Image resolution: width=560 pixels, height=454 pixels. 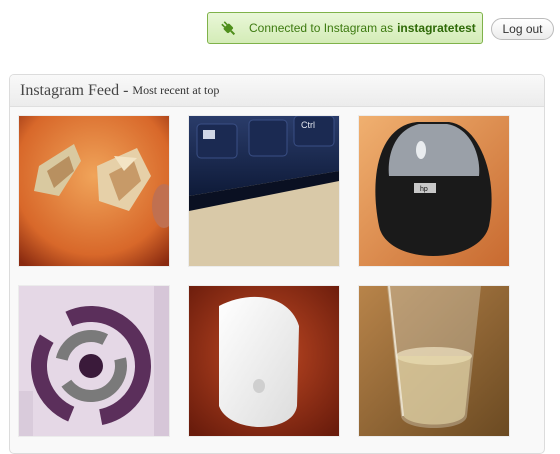 I want to click on logout-button: Log out, so click(x=522, y=29).